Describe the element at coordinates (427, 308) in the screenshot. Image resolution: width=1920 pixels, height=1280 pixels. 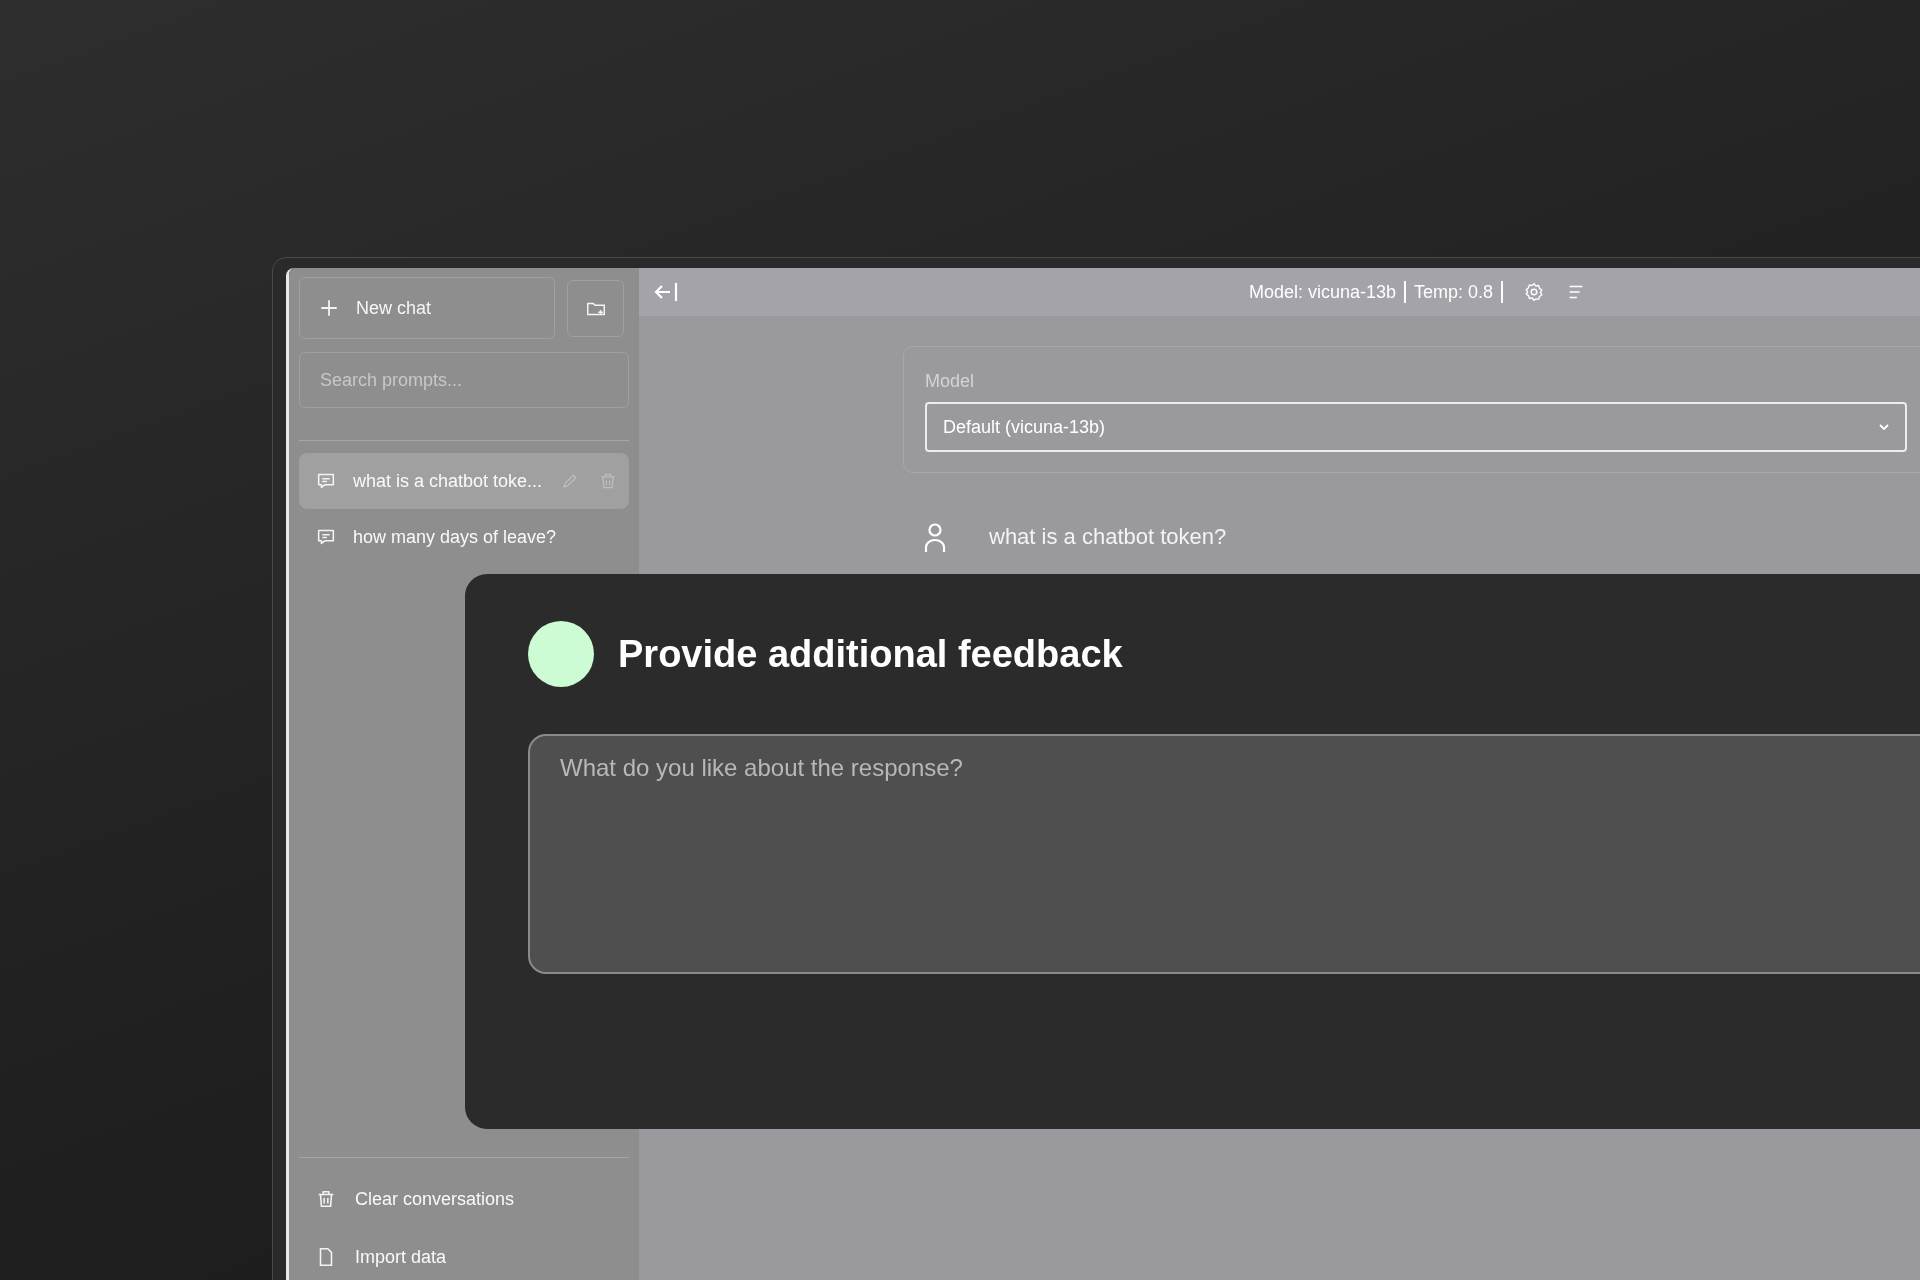
I see `new-chat-button: New chat` at that location.